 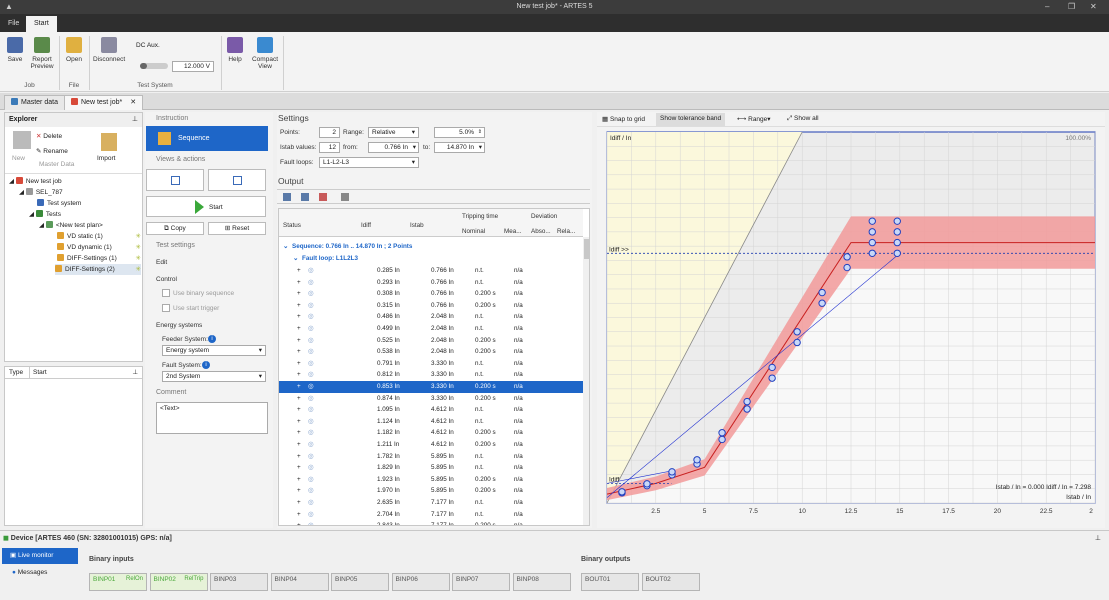 I want to click on binary-input-7: BINP07, so click(x=481, y=582).